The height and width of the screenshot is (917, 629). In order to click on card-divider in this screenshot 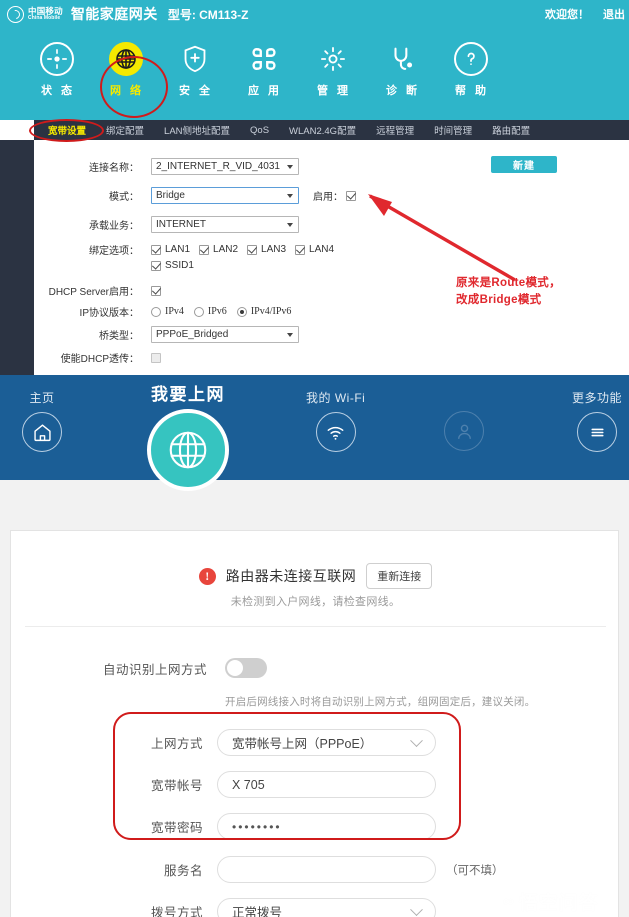, I will do `click(315, 626)`.